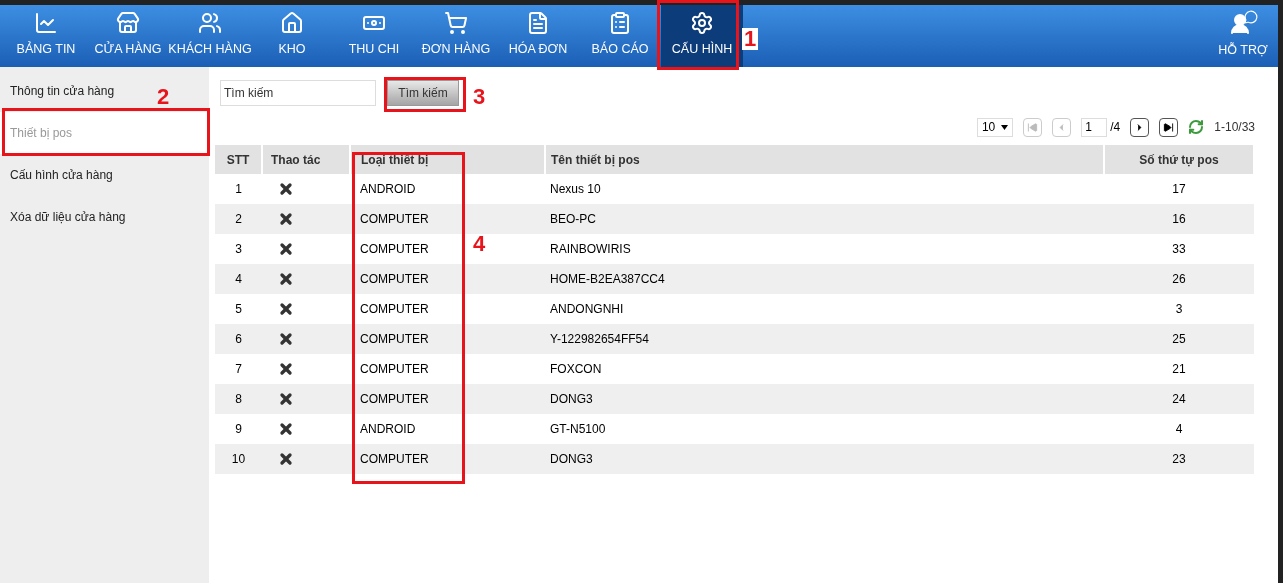 This screenshot has height=583, width=1283. I want to click on nav-tab: CẤU HÌNH, so click(702, 36).